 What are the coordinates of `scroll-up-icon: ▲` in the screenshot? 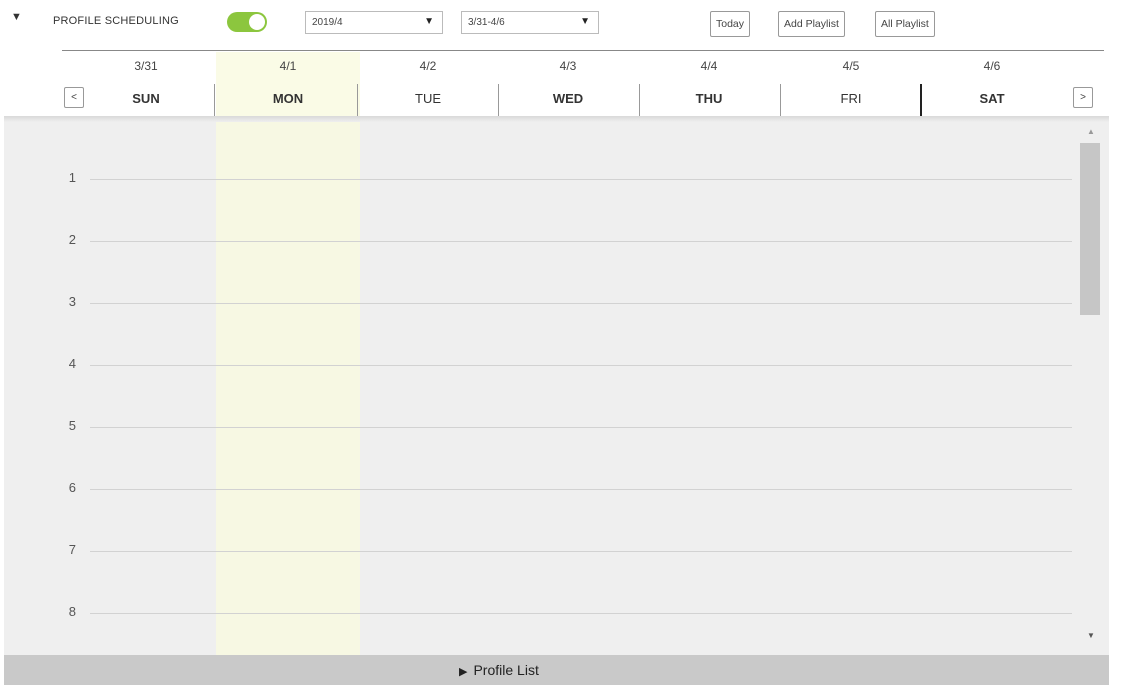 It's located at (1091, 131).